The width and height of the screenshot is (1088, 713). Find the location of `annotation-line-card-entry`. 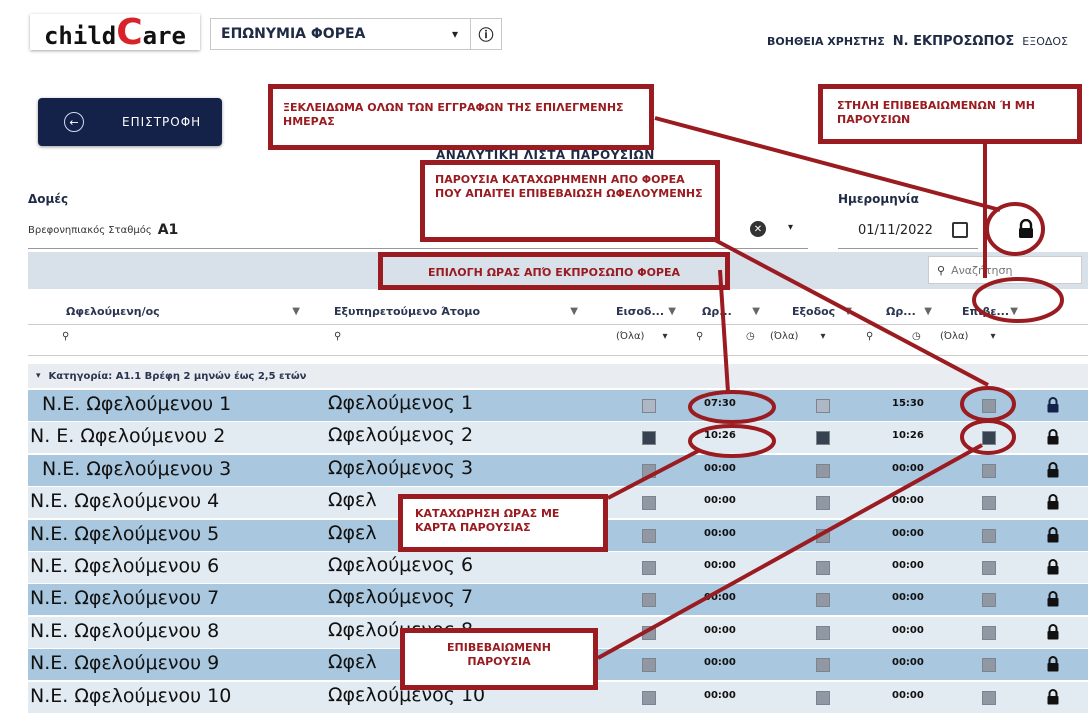

annotation-line-card-entry is located at coordinates (654, 474).